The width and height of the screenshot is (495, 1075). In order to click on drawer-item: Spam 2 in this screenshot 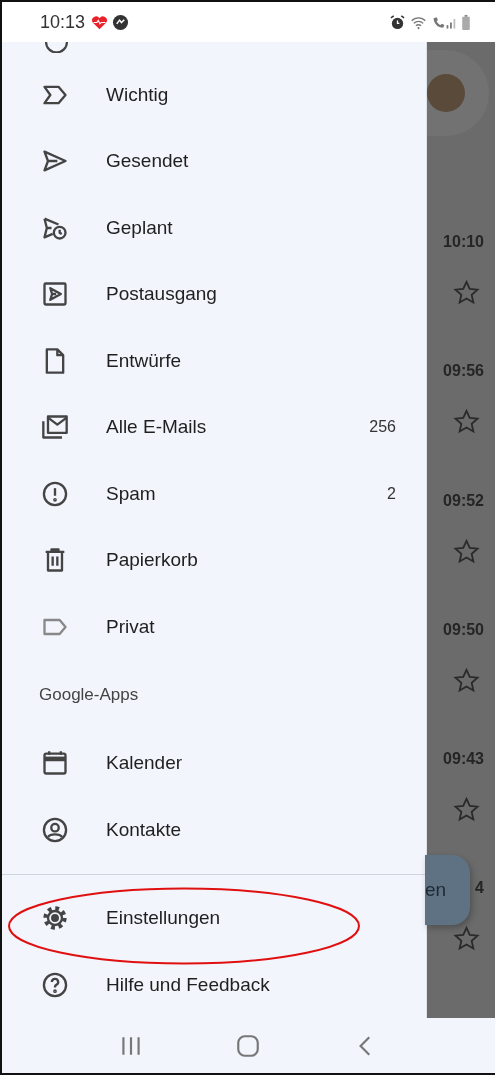, I will do `click(214, 493)`.